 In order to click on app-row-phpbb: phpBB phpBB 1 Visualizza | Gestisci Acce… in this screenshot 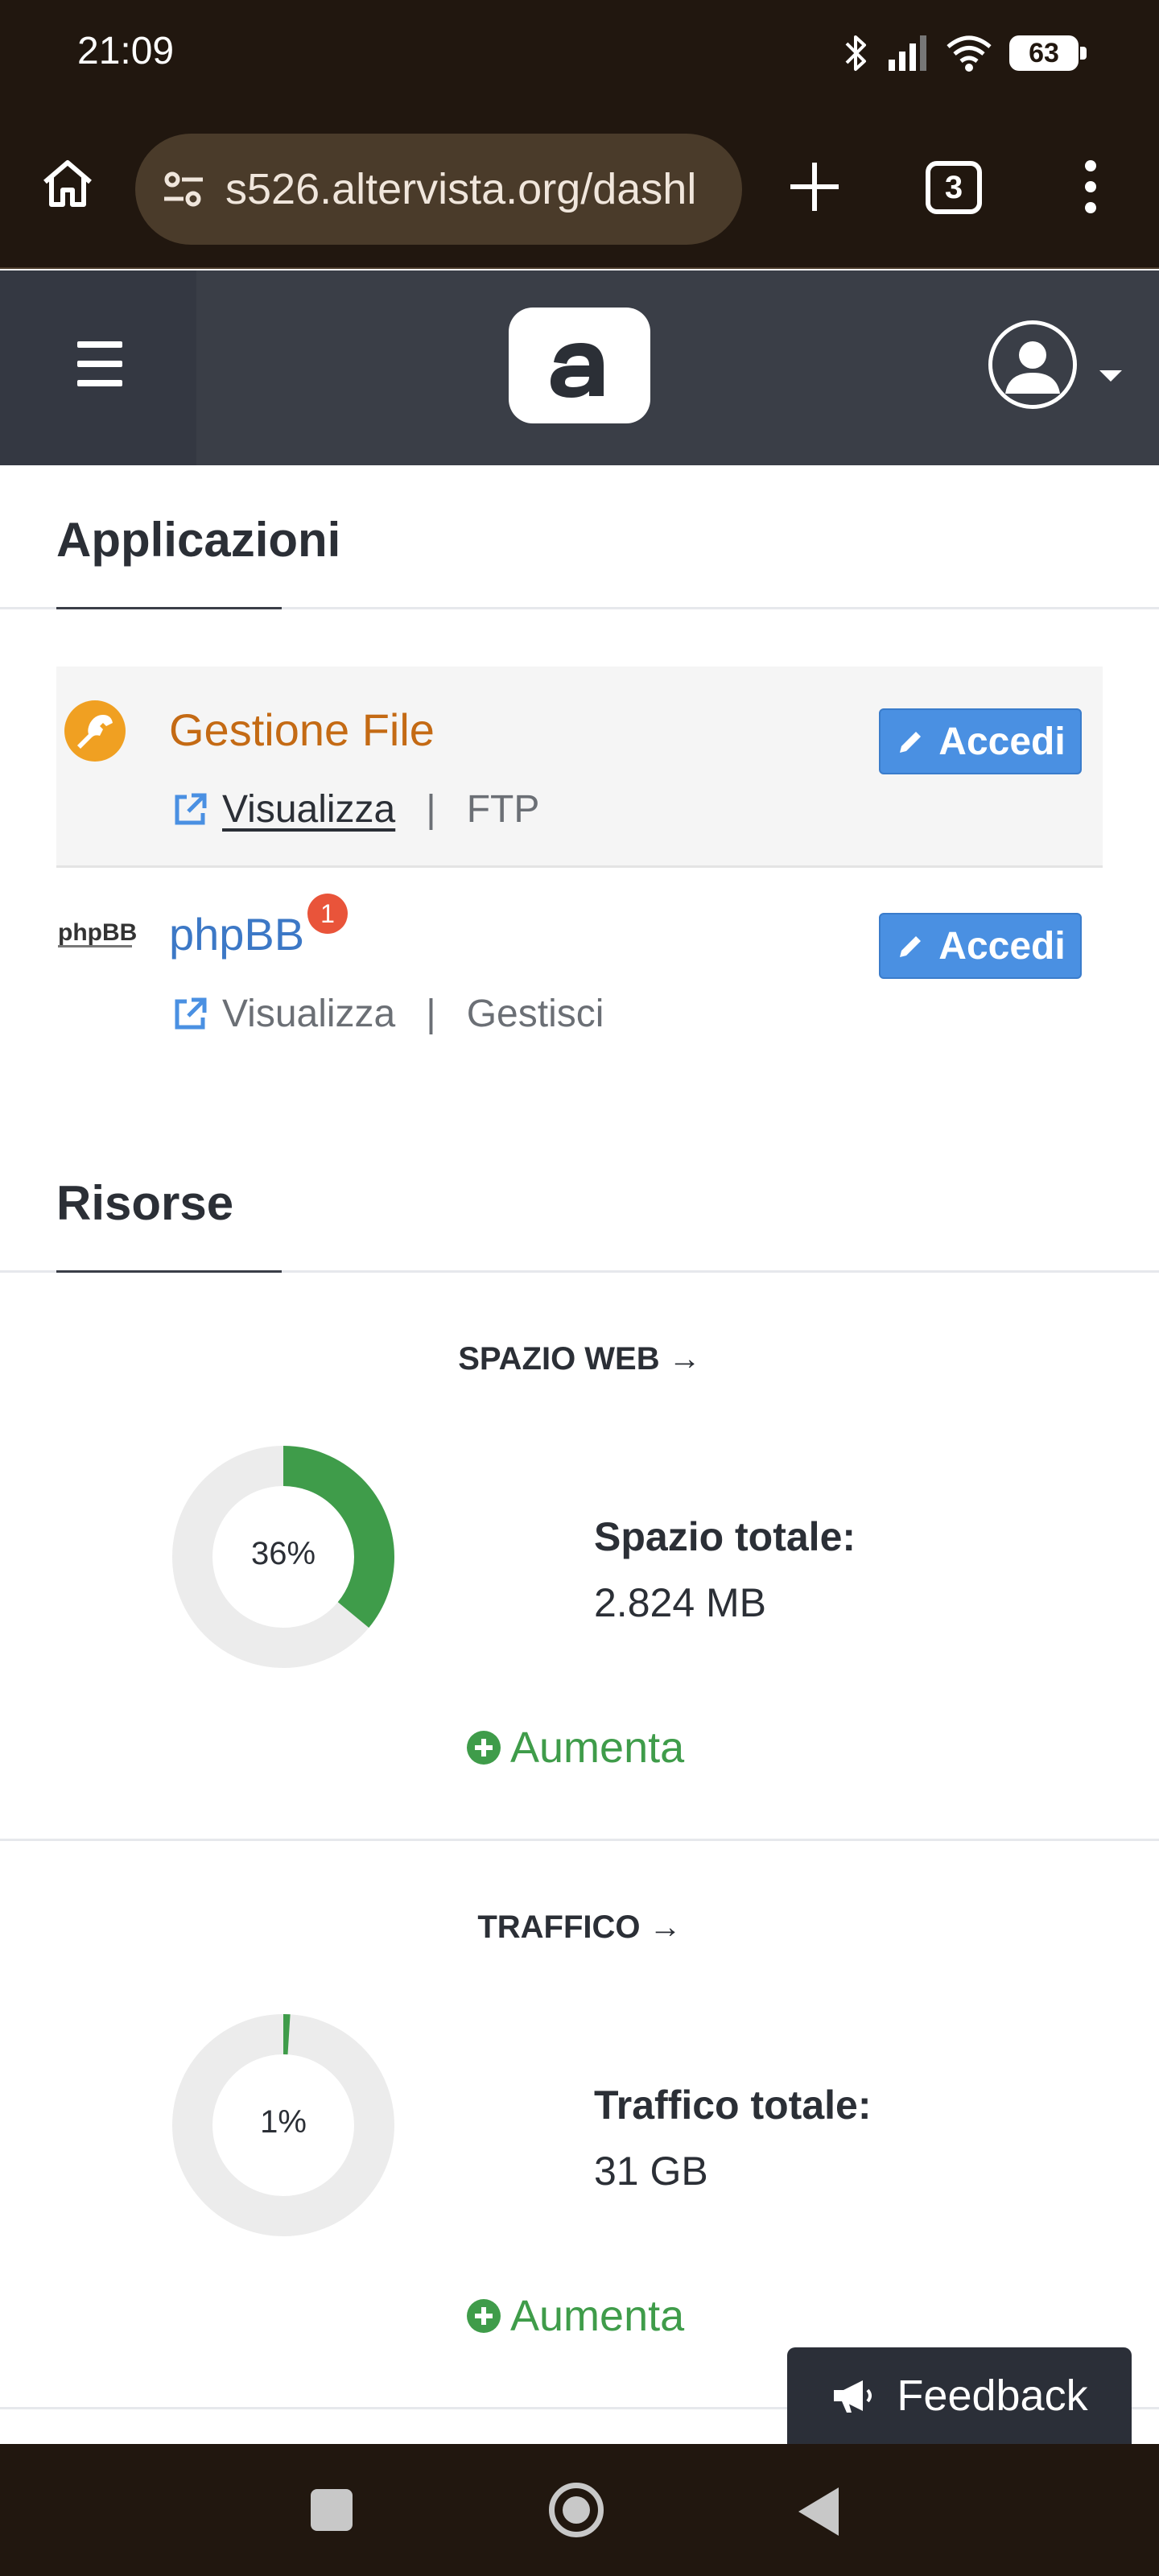, I will do `click(579, 971)`.